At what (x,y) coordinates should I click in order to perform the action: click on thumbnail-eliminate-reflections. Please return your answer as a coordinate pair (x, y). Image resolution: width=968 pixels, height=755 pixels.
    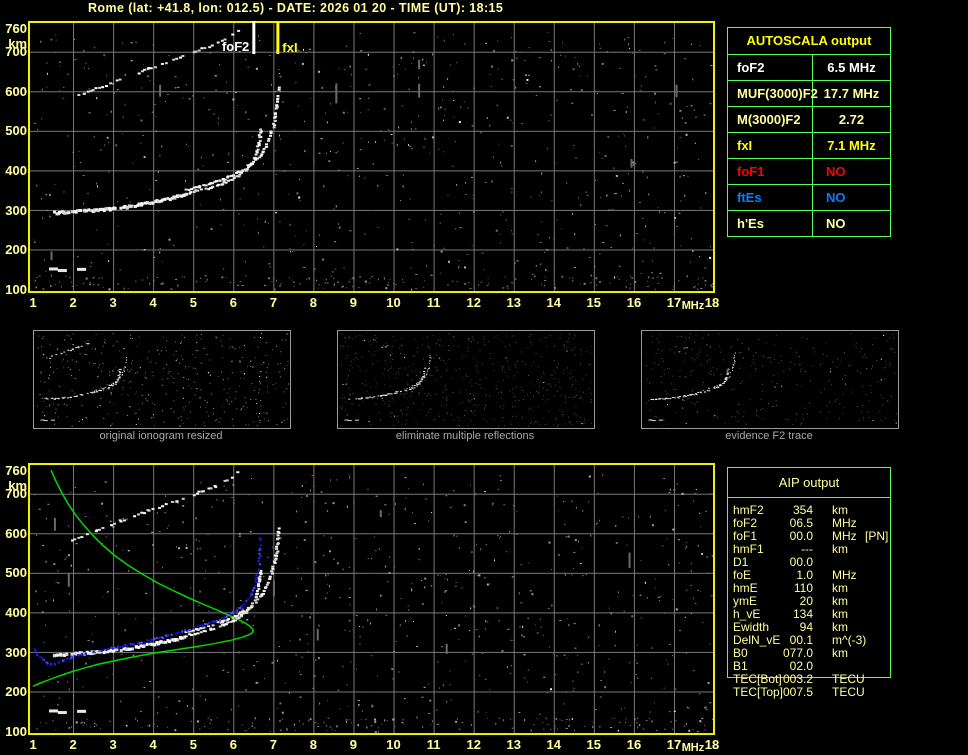
    Looking at the image, I should click on (466, 379).